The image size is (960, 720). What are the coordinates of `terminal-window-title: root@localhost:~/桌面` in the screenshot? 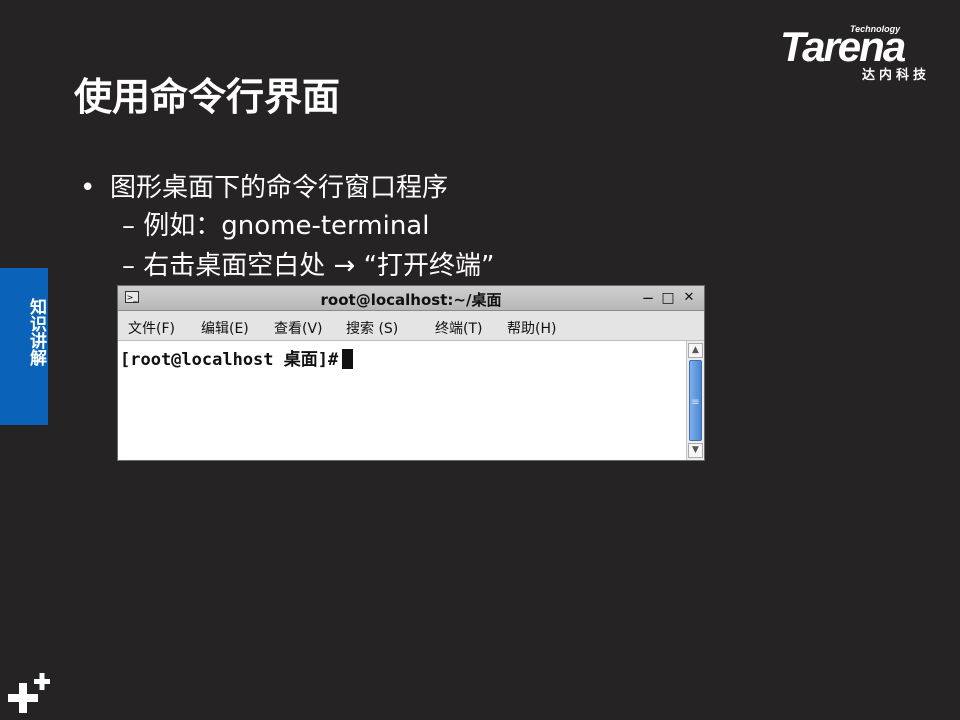 It's located at (411, 300).